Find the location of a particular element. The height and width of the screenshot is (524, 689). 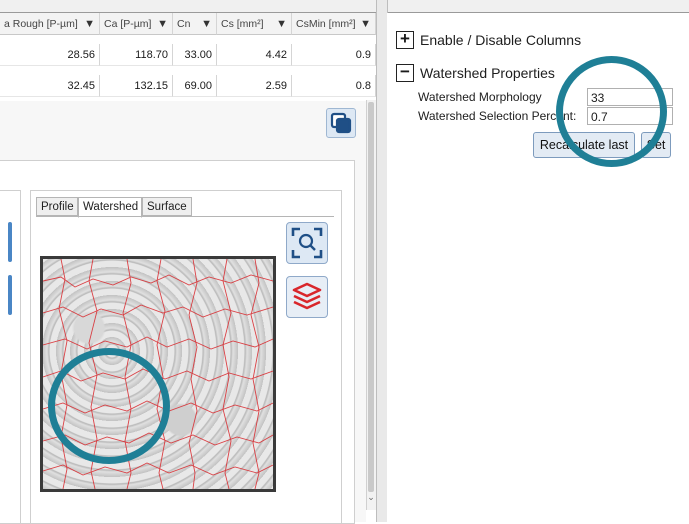

column-header-label: a Rough [P-µm] is located at coordinates (41, 24).